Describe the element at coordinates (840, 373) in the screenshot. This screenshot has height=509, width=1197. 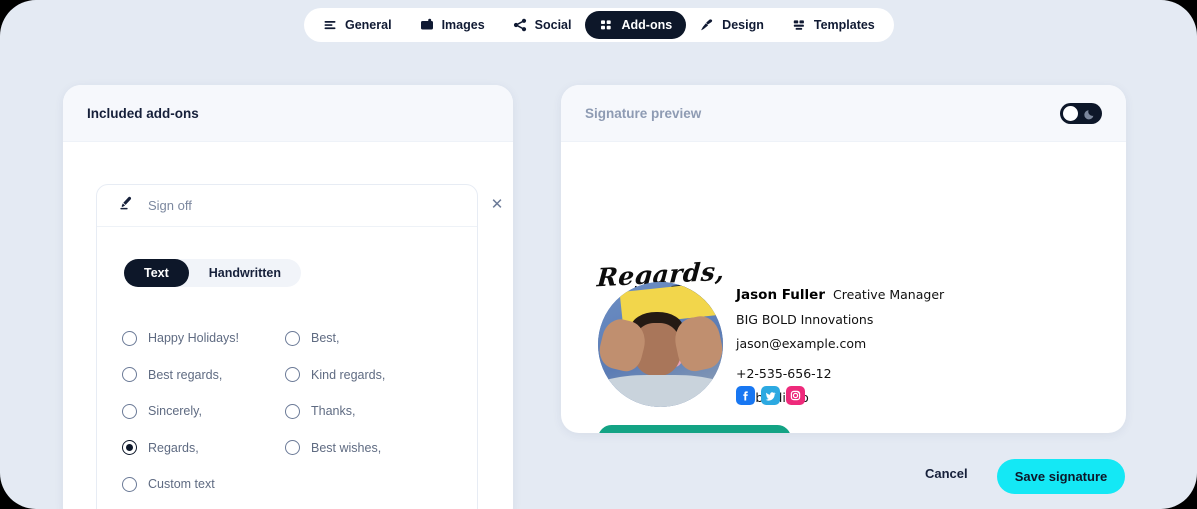
I see `signature-phone: +2-535-656-12` at that location.